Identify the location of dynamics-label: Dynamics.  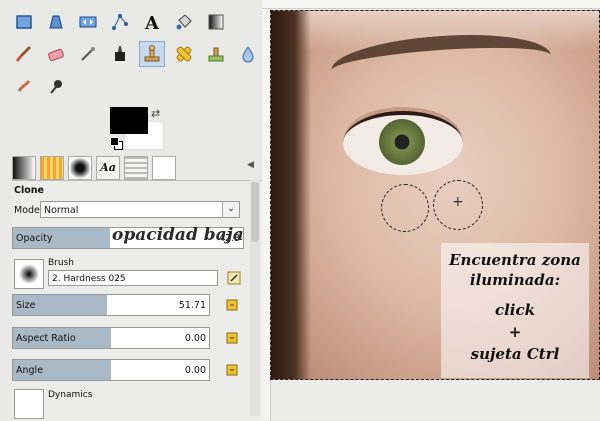
(70, 395).